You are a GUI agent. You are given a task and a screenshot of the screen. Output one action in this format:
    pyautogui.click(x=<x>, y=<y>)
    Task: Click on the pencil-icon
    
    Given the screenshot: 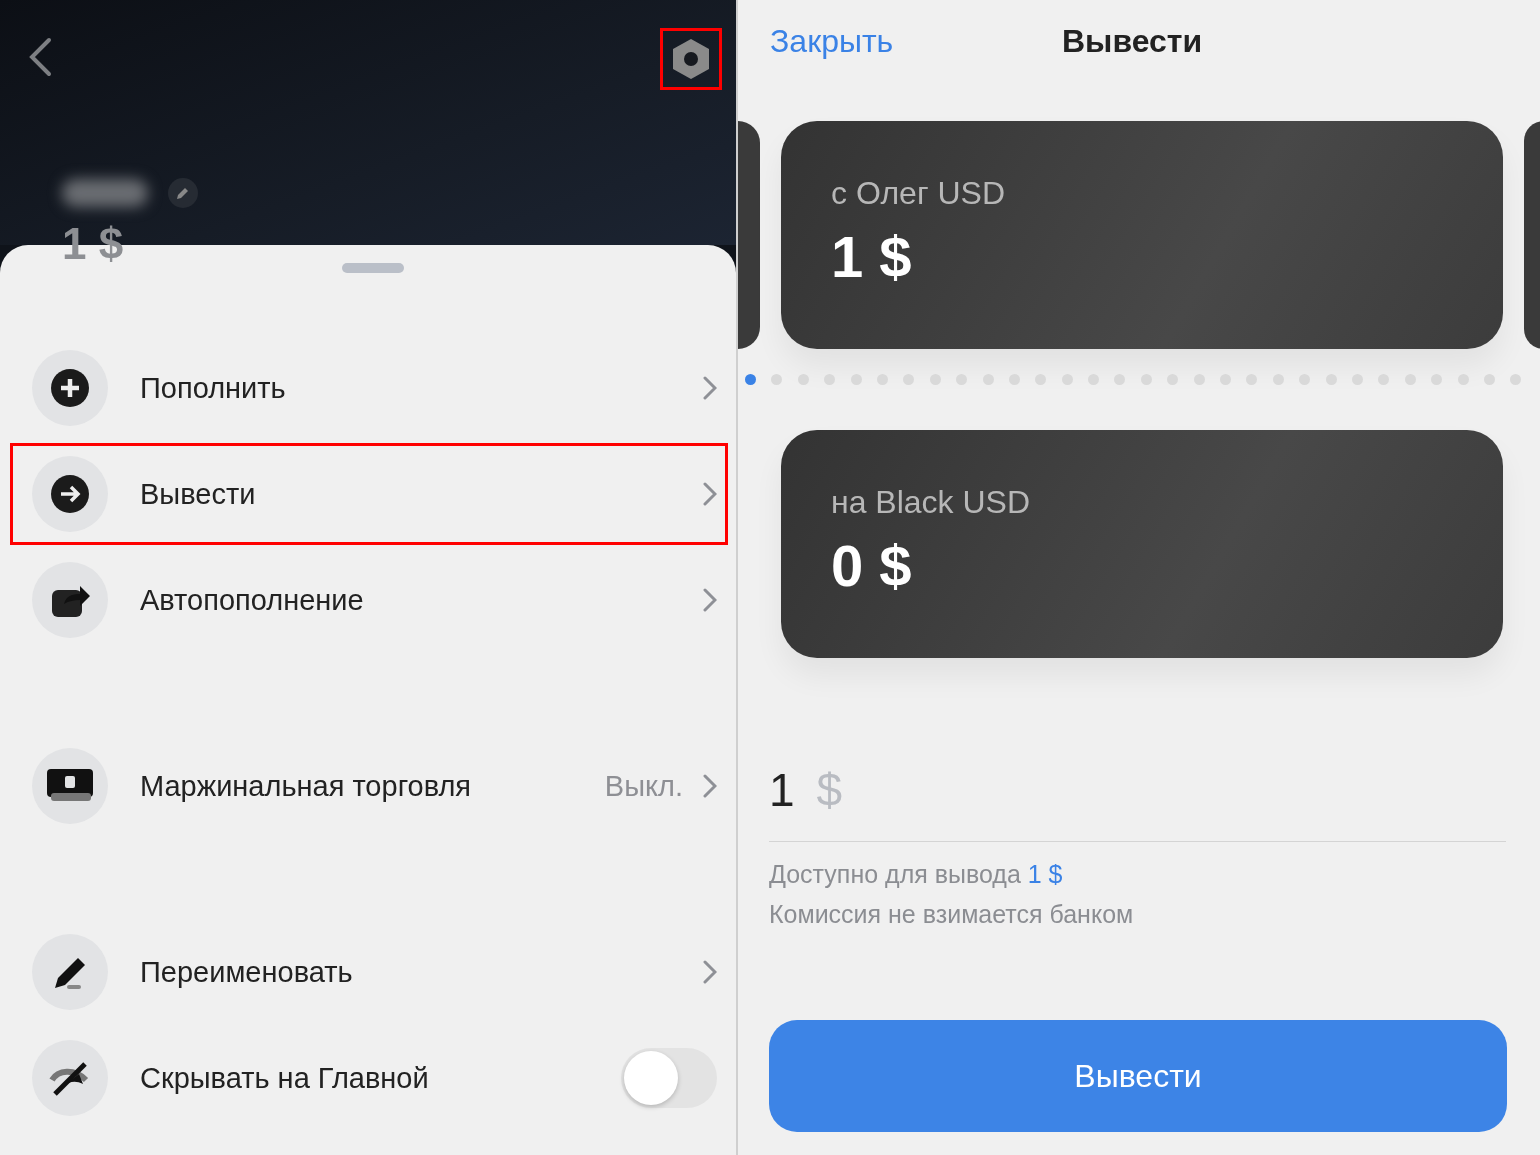 What is the action you would take?
    pyautogui.click(x=183, y=193)
    